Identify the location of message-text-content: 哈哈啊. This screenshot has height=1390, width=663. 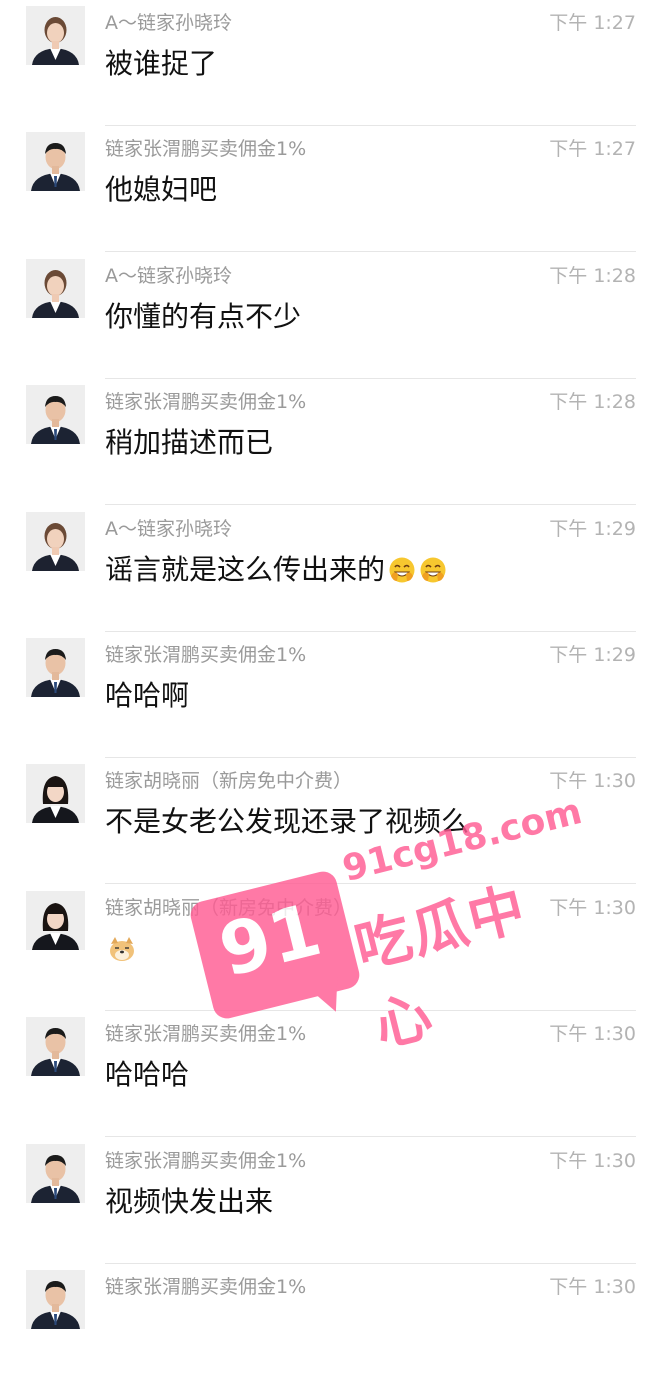
(147, 695).